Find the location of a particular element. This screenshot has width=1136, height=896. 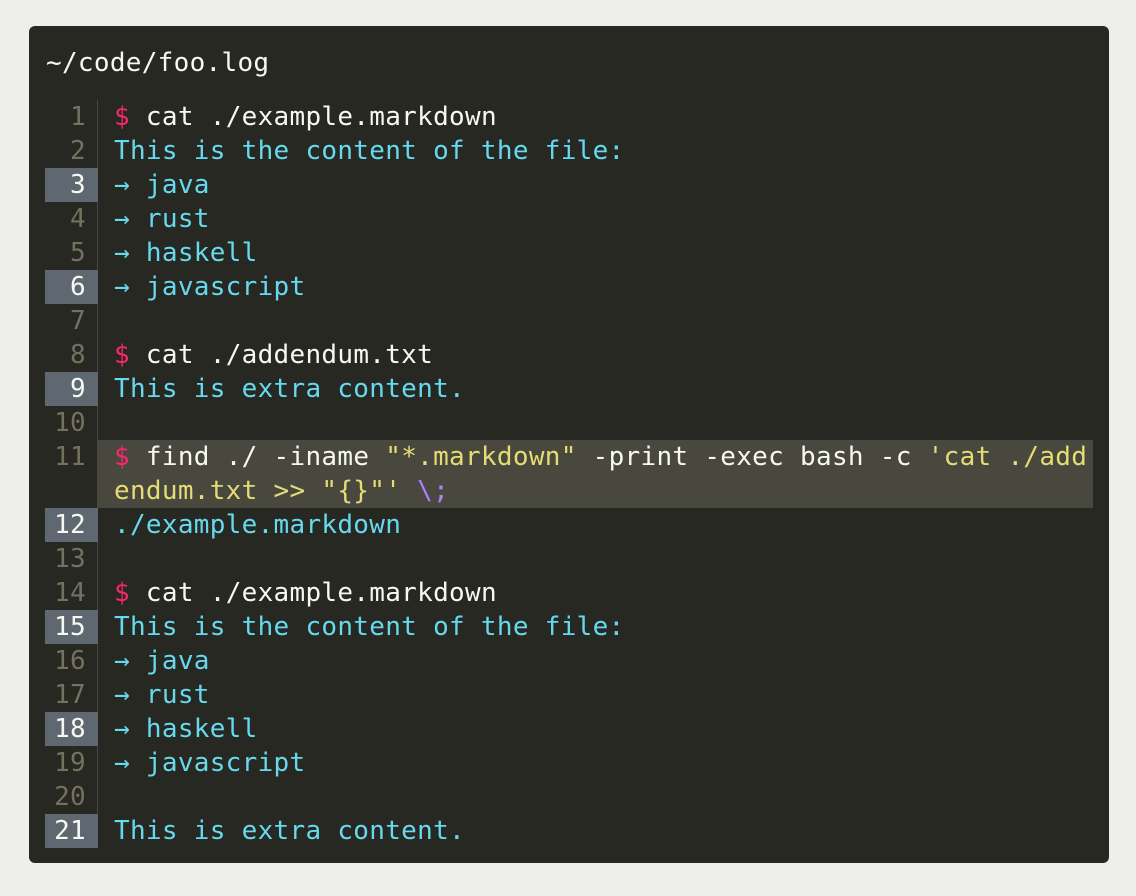

line-number: 5 is located at coordinates (71, 253).